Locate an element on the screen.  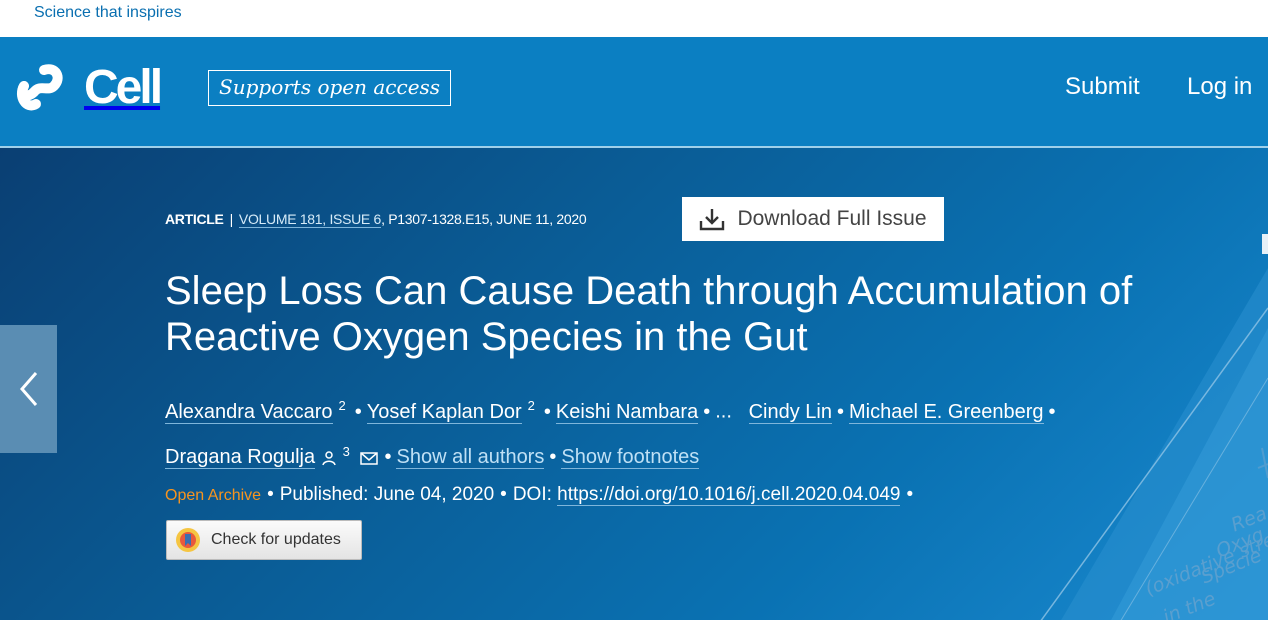
cell-logo: Cell is located at coordinates (88, 87).